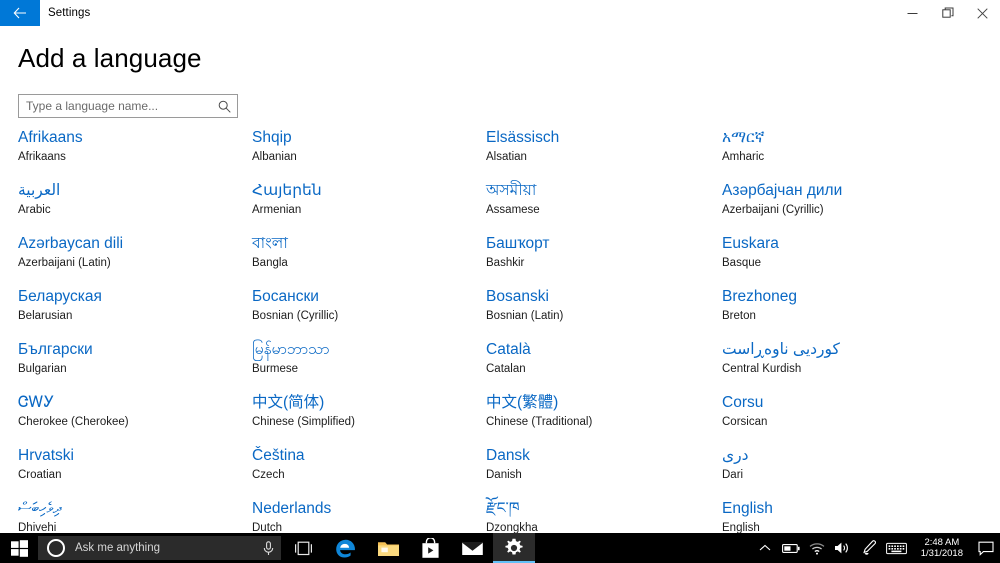  I want to click on language-item: 中文(繁體) Chinese (Traditional), so click(601, 419).